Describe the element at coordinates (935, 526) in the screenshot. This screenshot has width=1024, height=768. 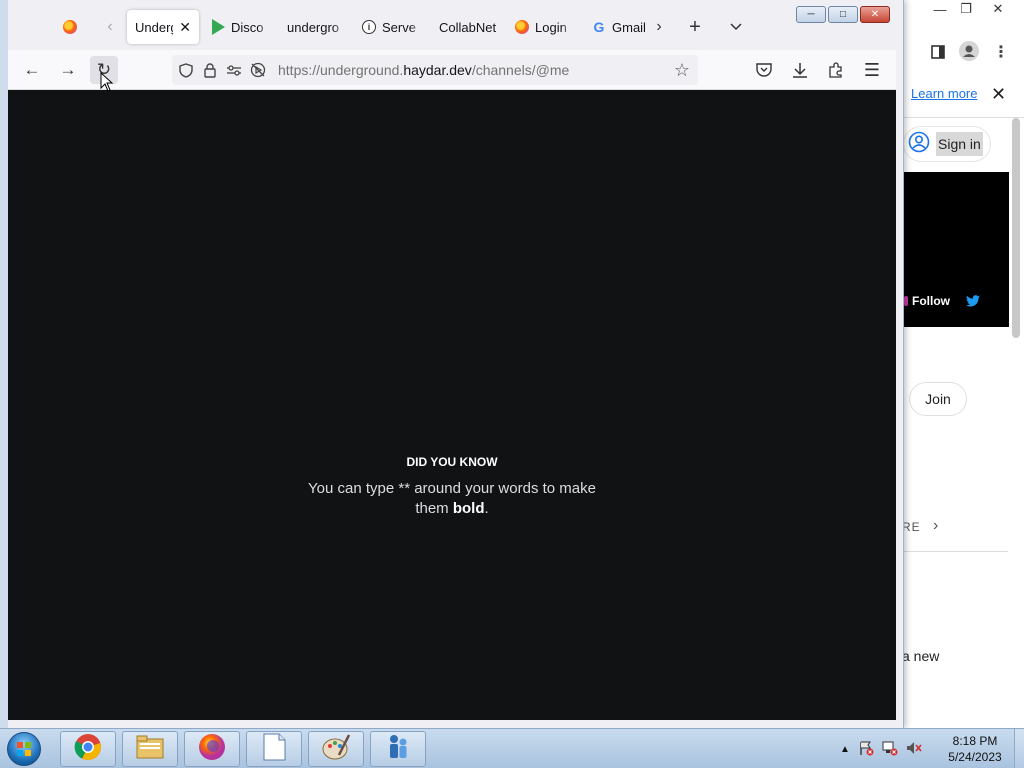
I see `chevron-right-icon: ›` at that location.